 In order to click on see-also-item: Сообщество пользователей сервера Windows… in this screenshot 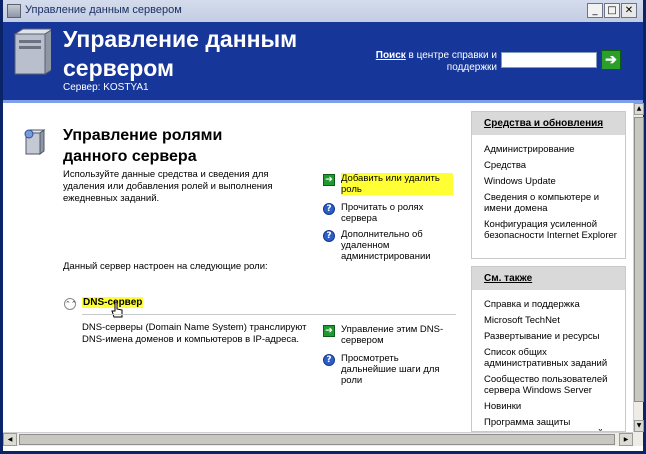, I will do `click(552, 385)`.